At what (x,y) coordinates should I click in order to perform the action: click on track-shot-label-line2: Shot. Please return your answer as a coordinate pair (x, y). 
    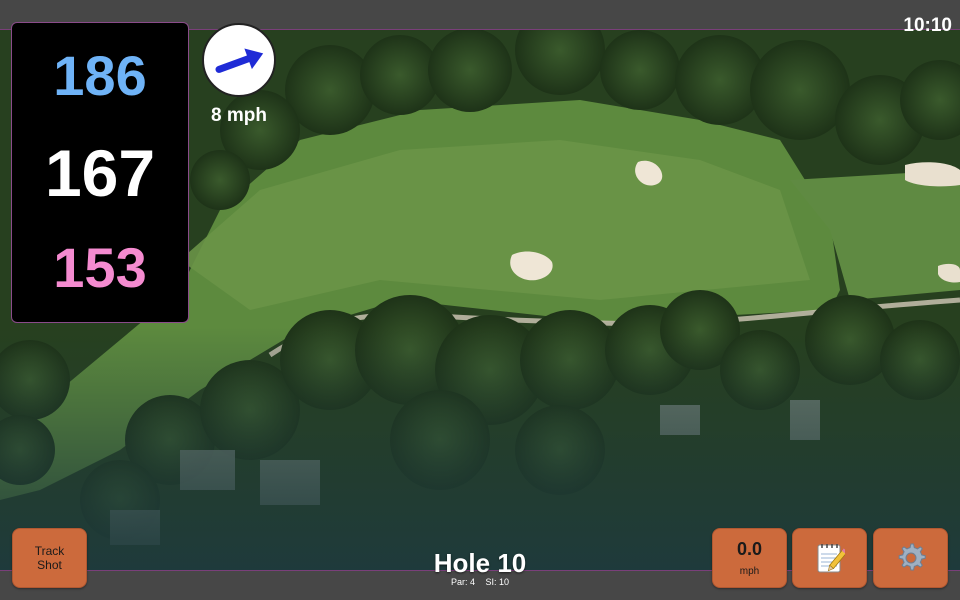
    Looking at the image, I should click on (49, 565).